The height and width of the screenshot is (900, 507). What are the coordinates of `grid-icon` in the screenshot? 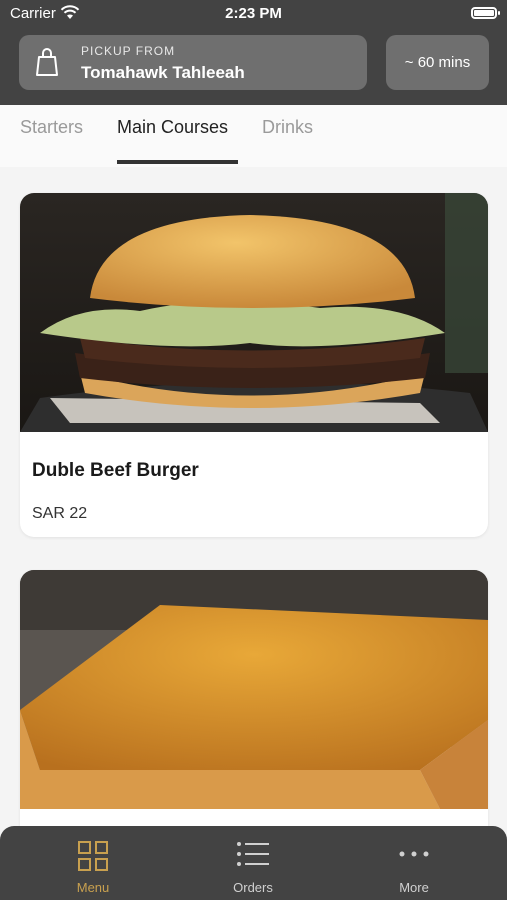 It's located at (93, 856).